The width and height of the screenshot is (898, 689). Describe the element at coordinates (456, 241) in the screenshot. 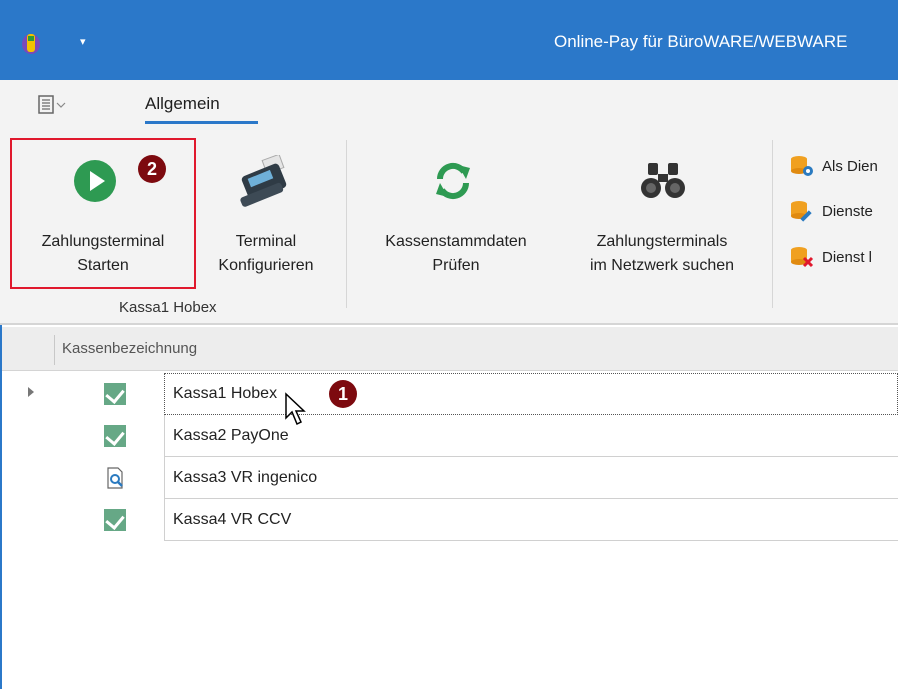

I see `check-master-data-label-1: Kassenstammdaten` at that location.